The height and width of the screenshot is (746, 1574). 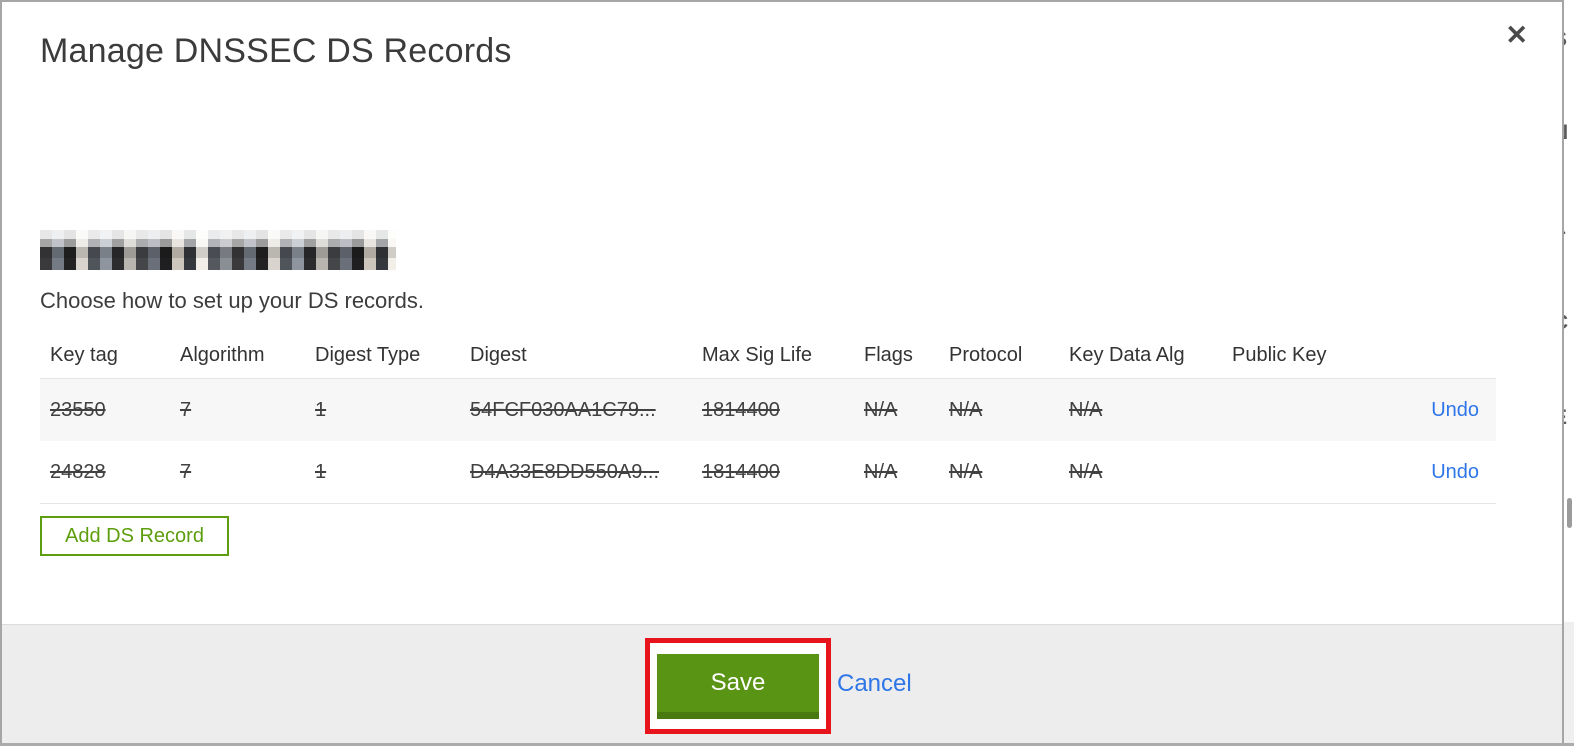 What do you see at coordinates (1279, 354) in the screenshot?
I see `column-header-public-key: Public Key` at bounding box center [1279, 354].